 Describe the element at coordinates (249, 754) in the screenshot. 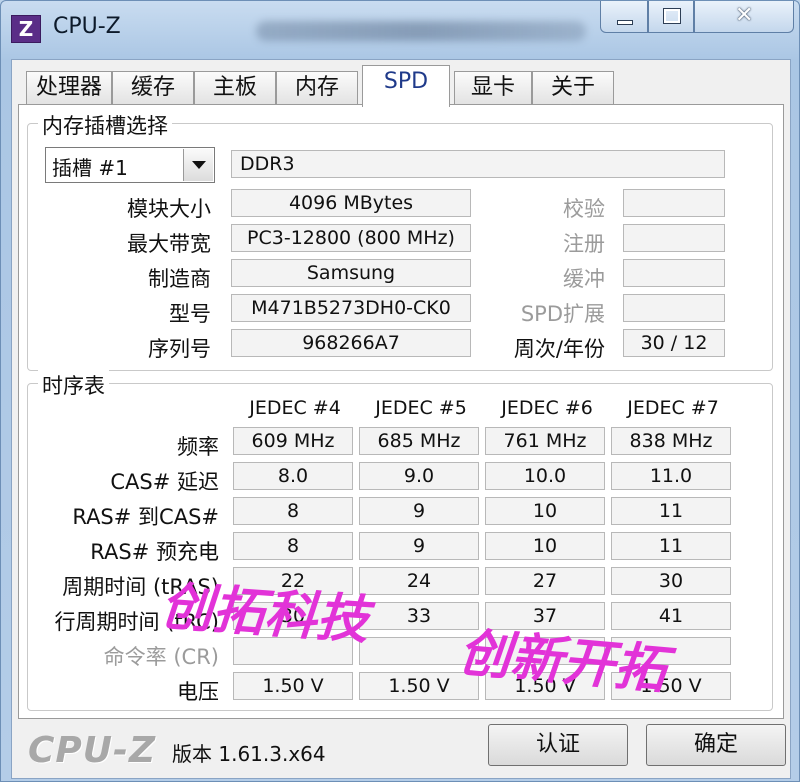

I see `version-label: 版本 1.61.3.x64` at that location.